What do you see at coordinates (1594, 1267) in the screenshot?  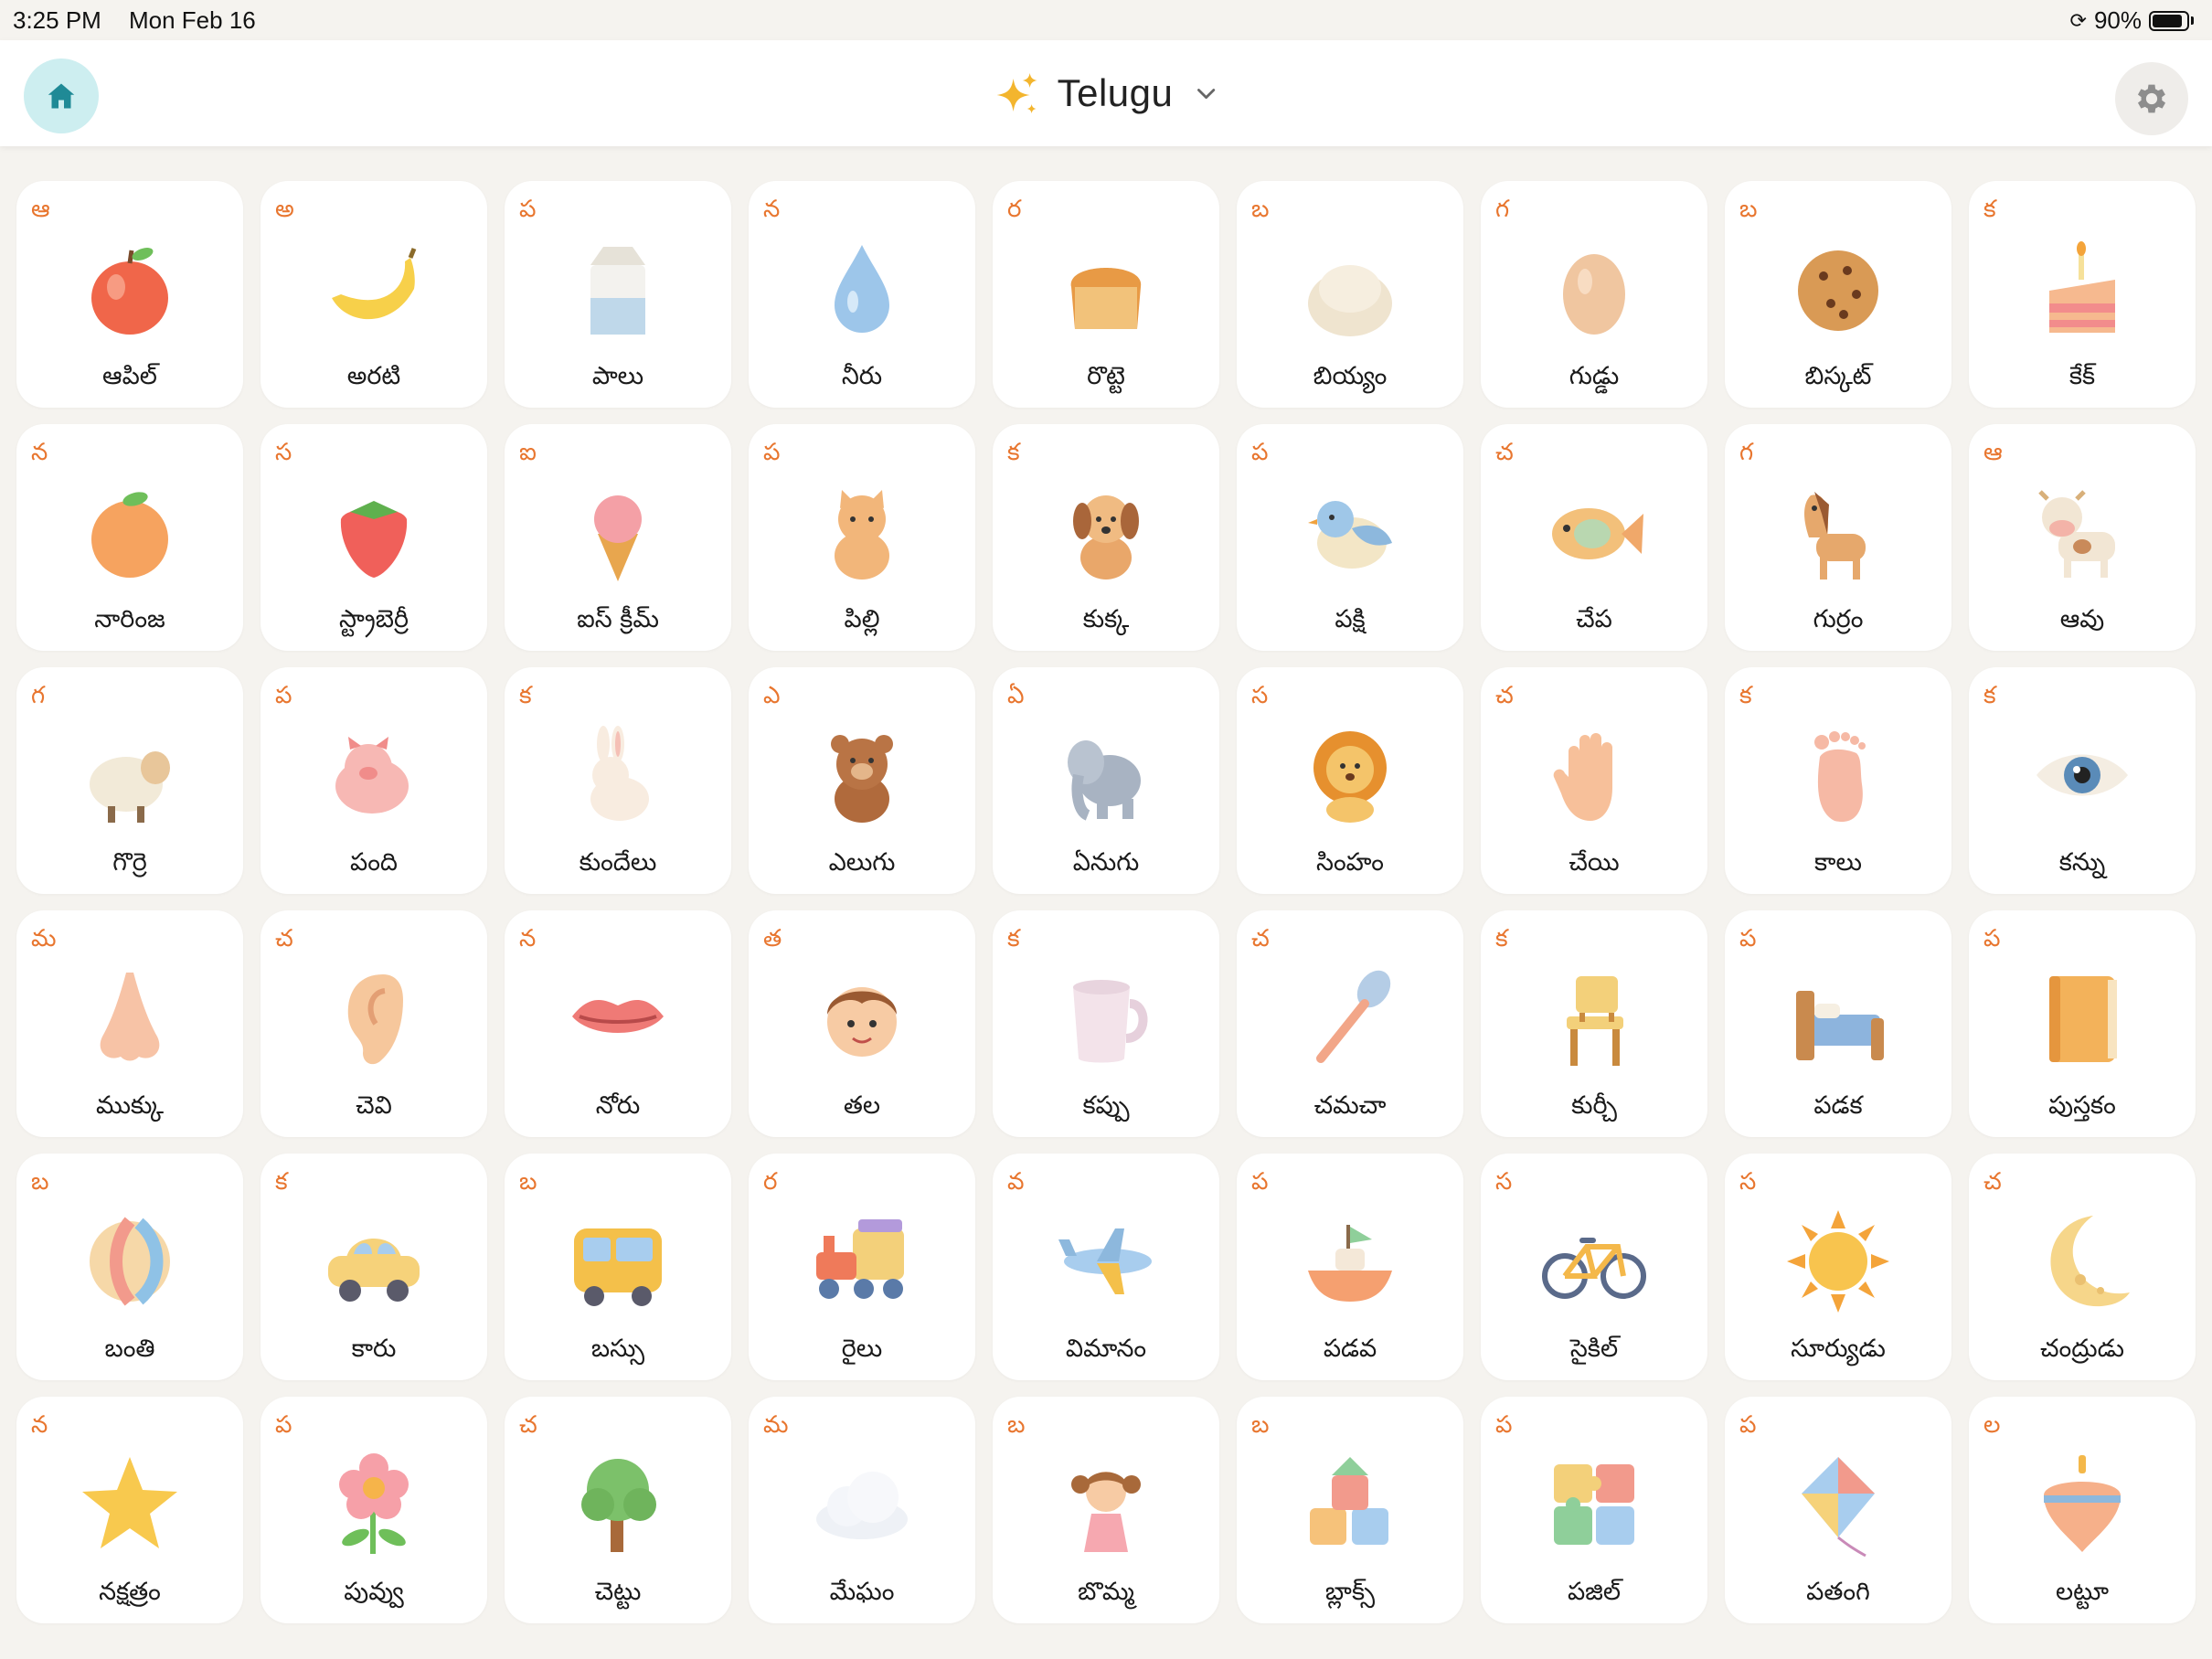 I see `word-card-bicycle: స సైకిల్` at bounding box center [1594, 1267].